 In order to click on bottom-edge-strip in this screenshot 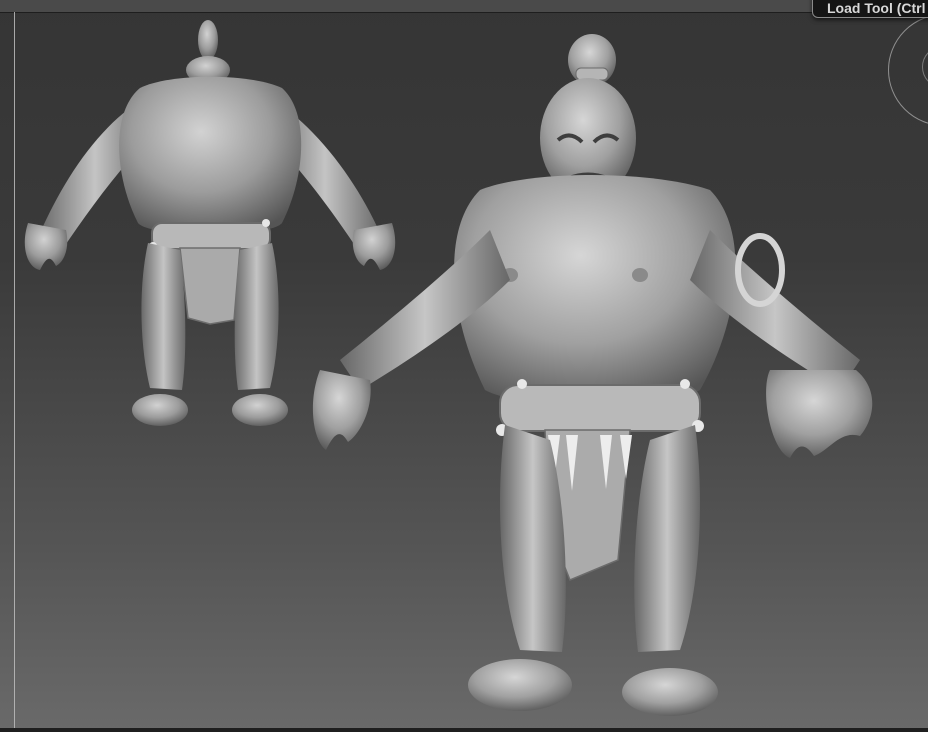, I will do `click(464, 730)`.